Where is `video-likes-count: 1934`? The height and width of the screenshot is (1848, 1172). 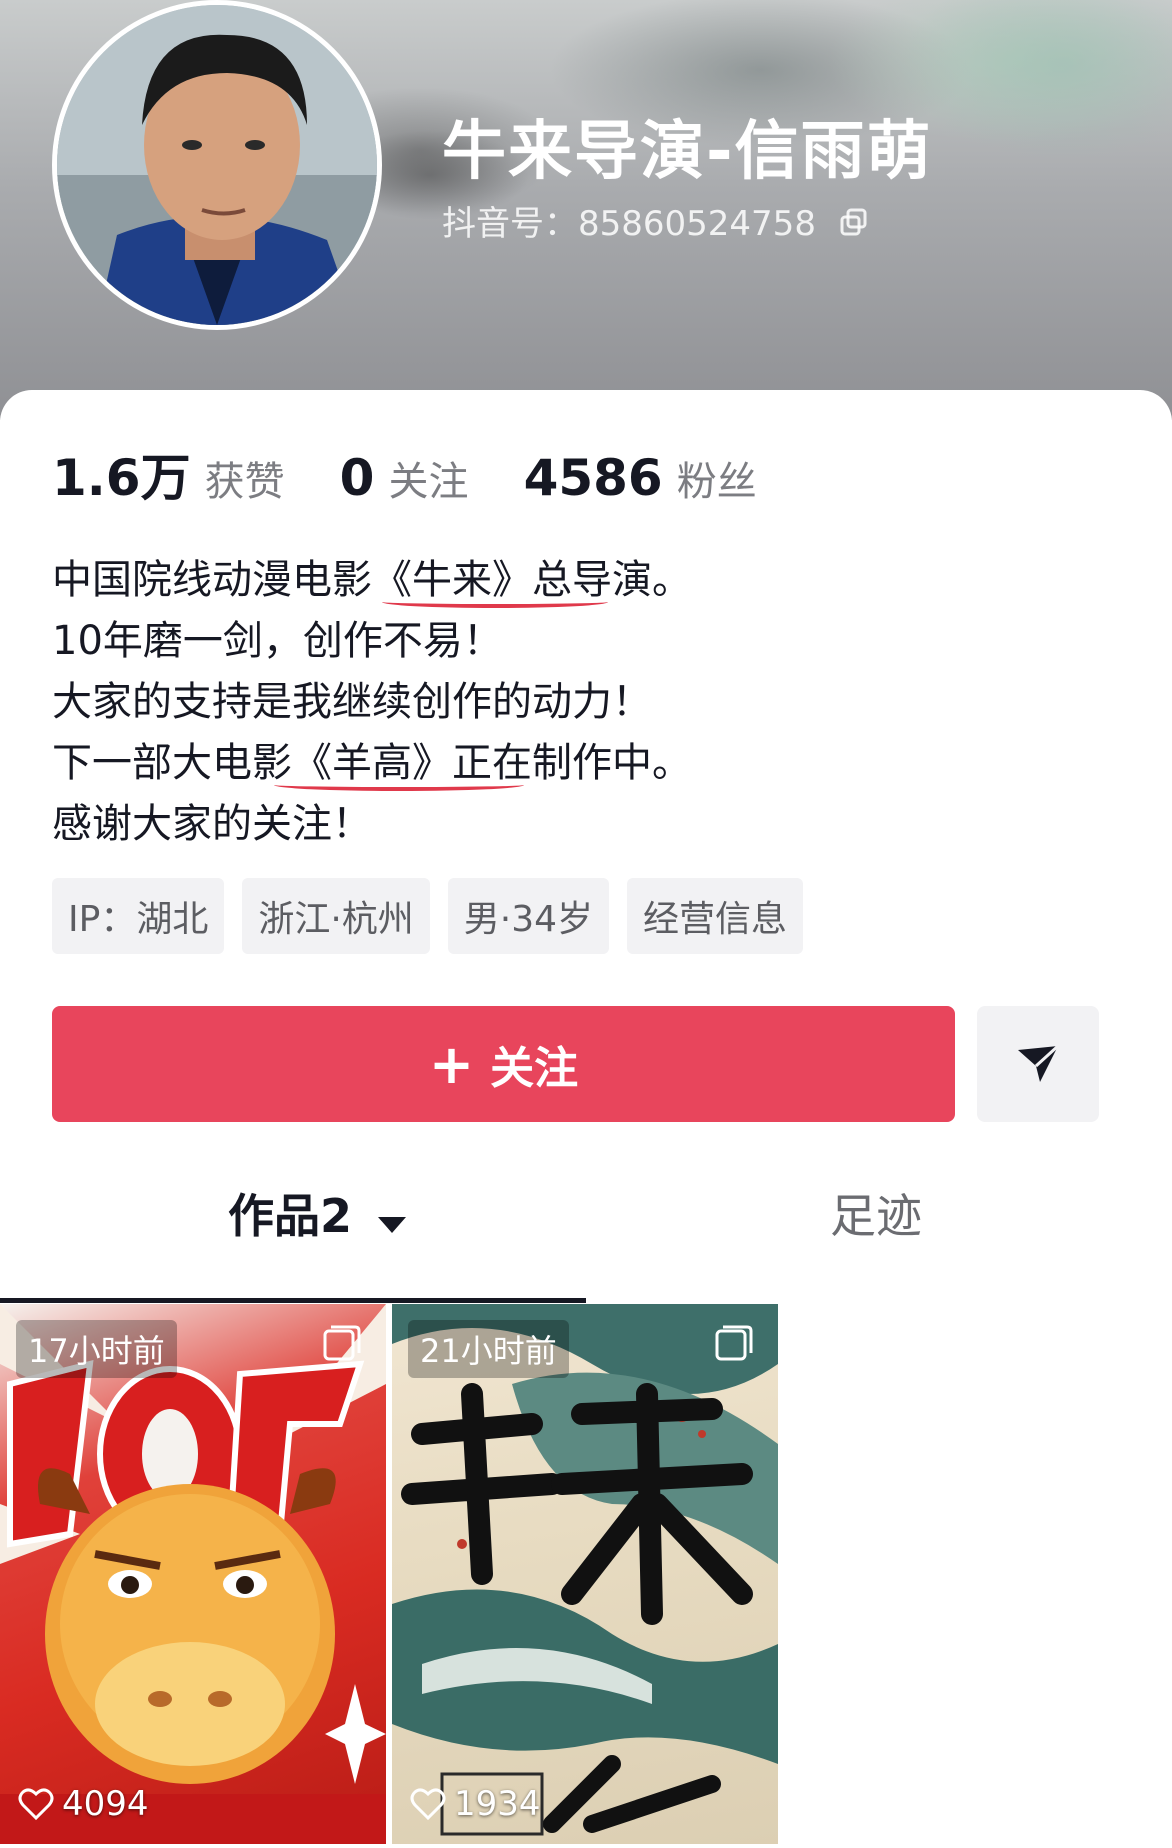 video-likes-count: 1934 is located at coordinates (497, 1804).